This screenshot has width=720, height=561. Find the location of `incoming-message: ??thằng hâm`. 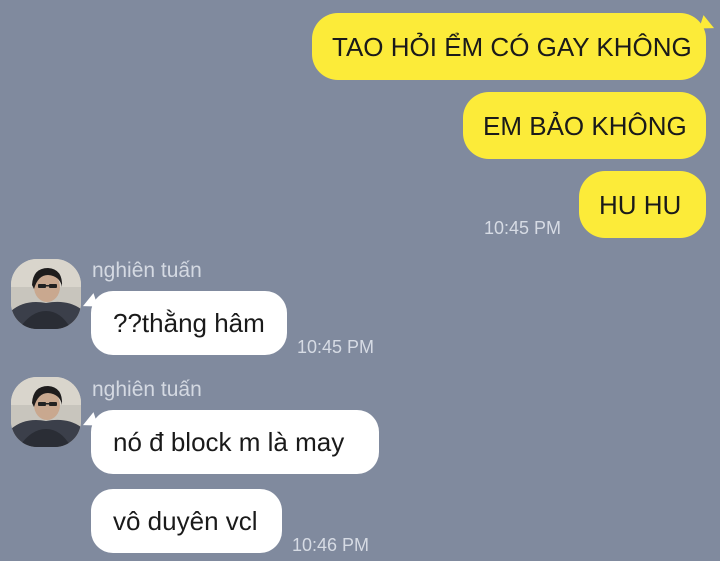

incoming-message: ??thằng hâm is located at coordinates (189, 323).